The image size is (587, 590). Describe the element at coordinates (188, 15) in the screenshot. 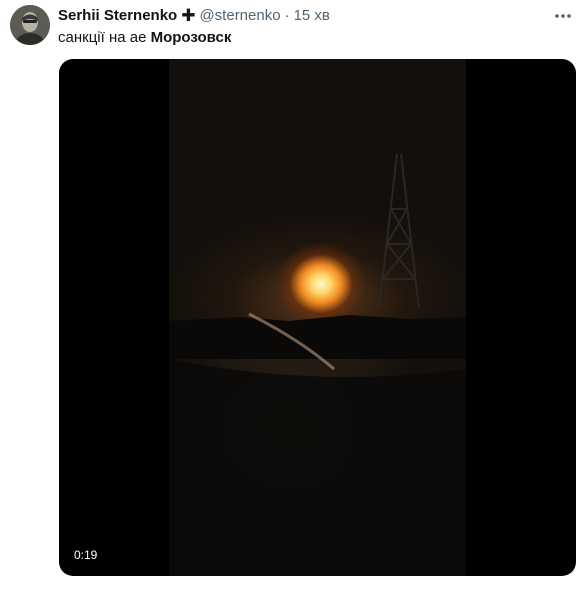

I see `cross-icon: ✚` at that location.